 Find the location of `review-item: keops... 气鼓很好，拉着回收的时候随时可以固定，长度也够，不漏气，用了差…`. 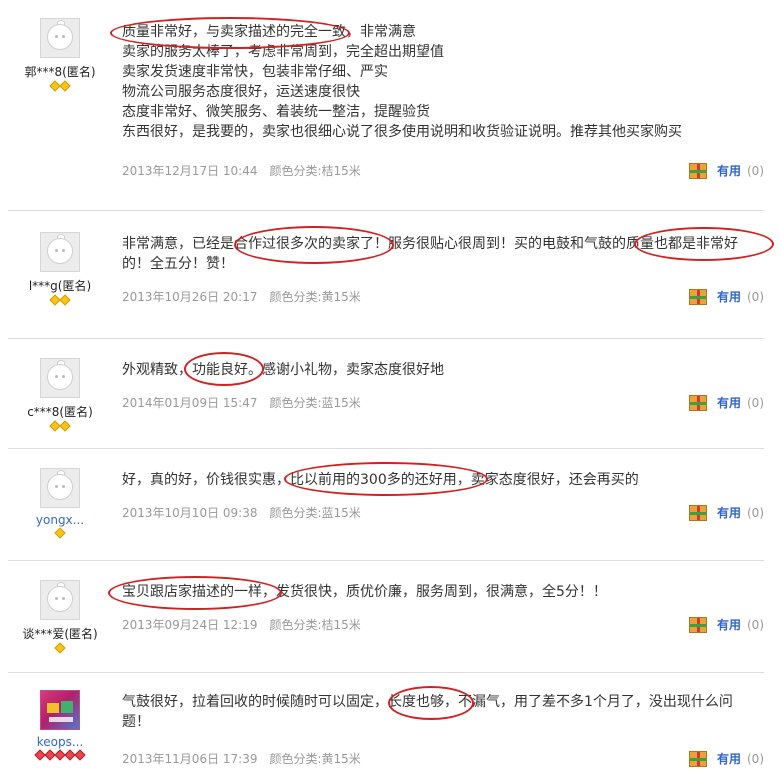

review-item: keops... 气鼓很好，拉着回收的时候随时可以固定，长度也够，不漏气，用了差… is located at coordinates (386, 730).